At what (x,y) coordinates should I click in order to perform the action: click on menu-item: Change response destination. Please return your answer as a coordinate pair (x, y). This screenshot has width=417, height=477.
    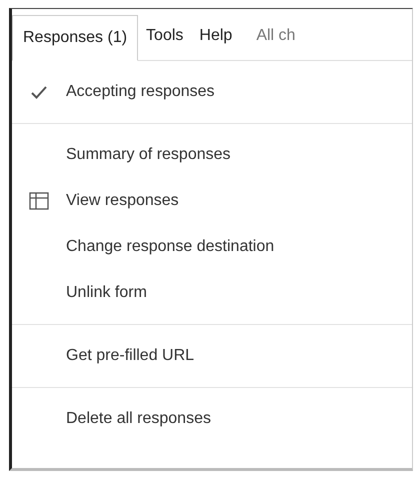
    Looking at the image, I should click on (170, 247).